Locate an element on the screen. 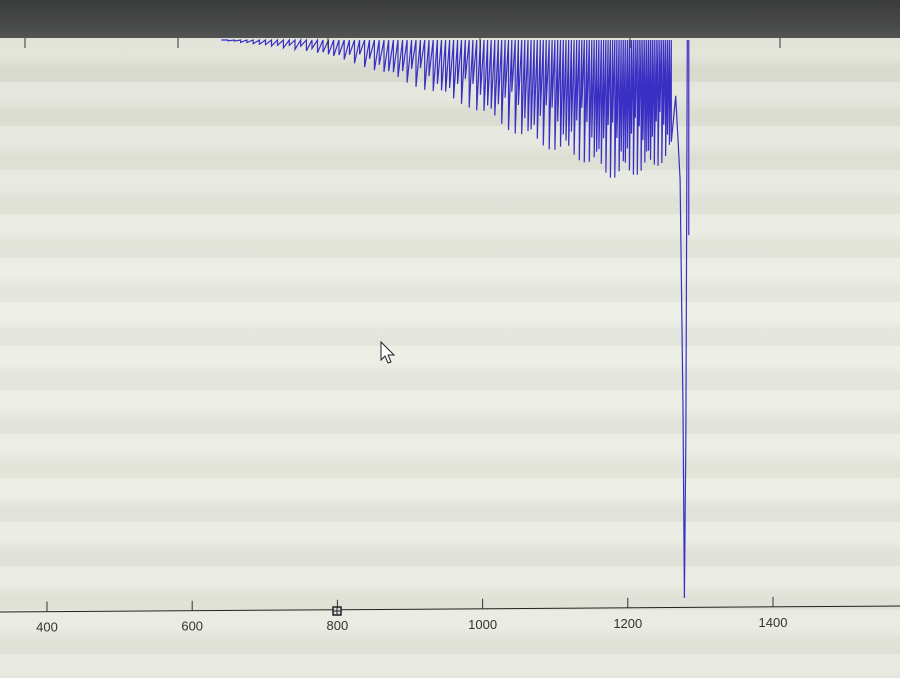  x-tick-label: 1200 is located at coordinates (627, 623).